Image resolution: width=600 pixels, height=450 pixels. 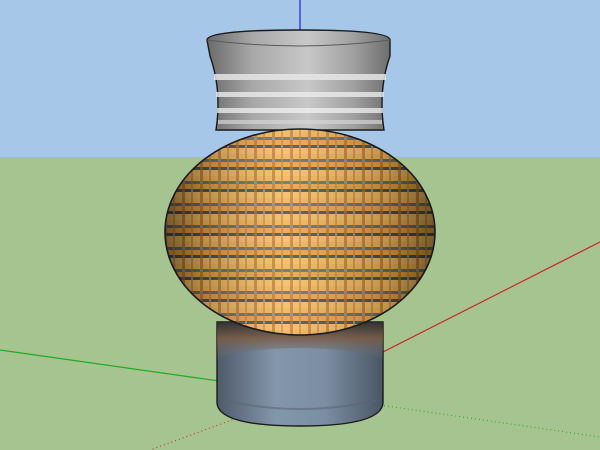 I want to click on vase-neck, so click(x=298, y=80).